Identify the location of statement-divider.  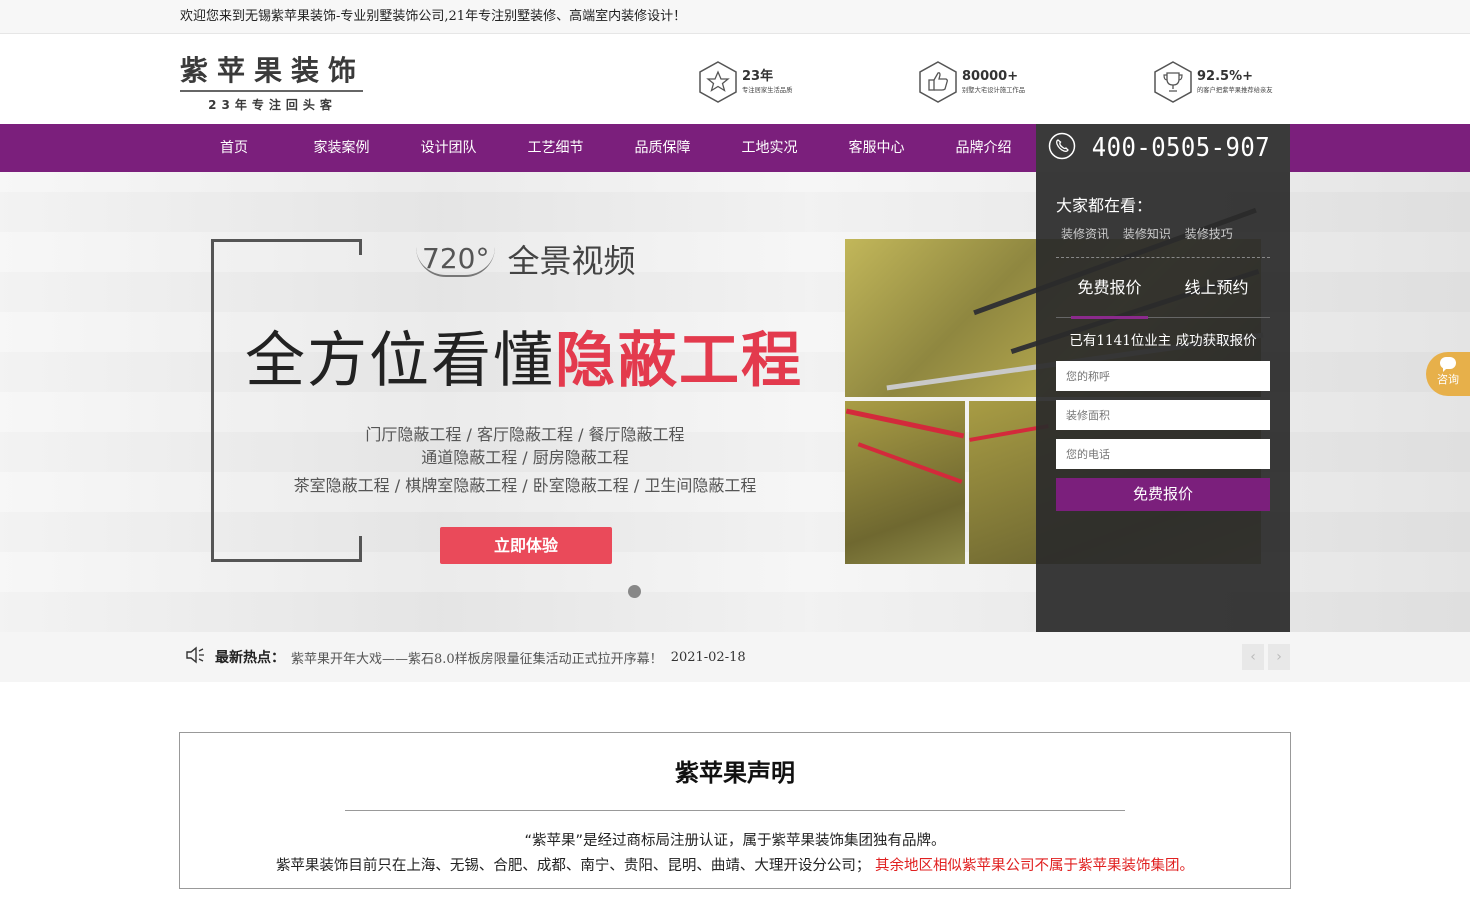
(735, 810).